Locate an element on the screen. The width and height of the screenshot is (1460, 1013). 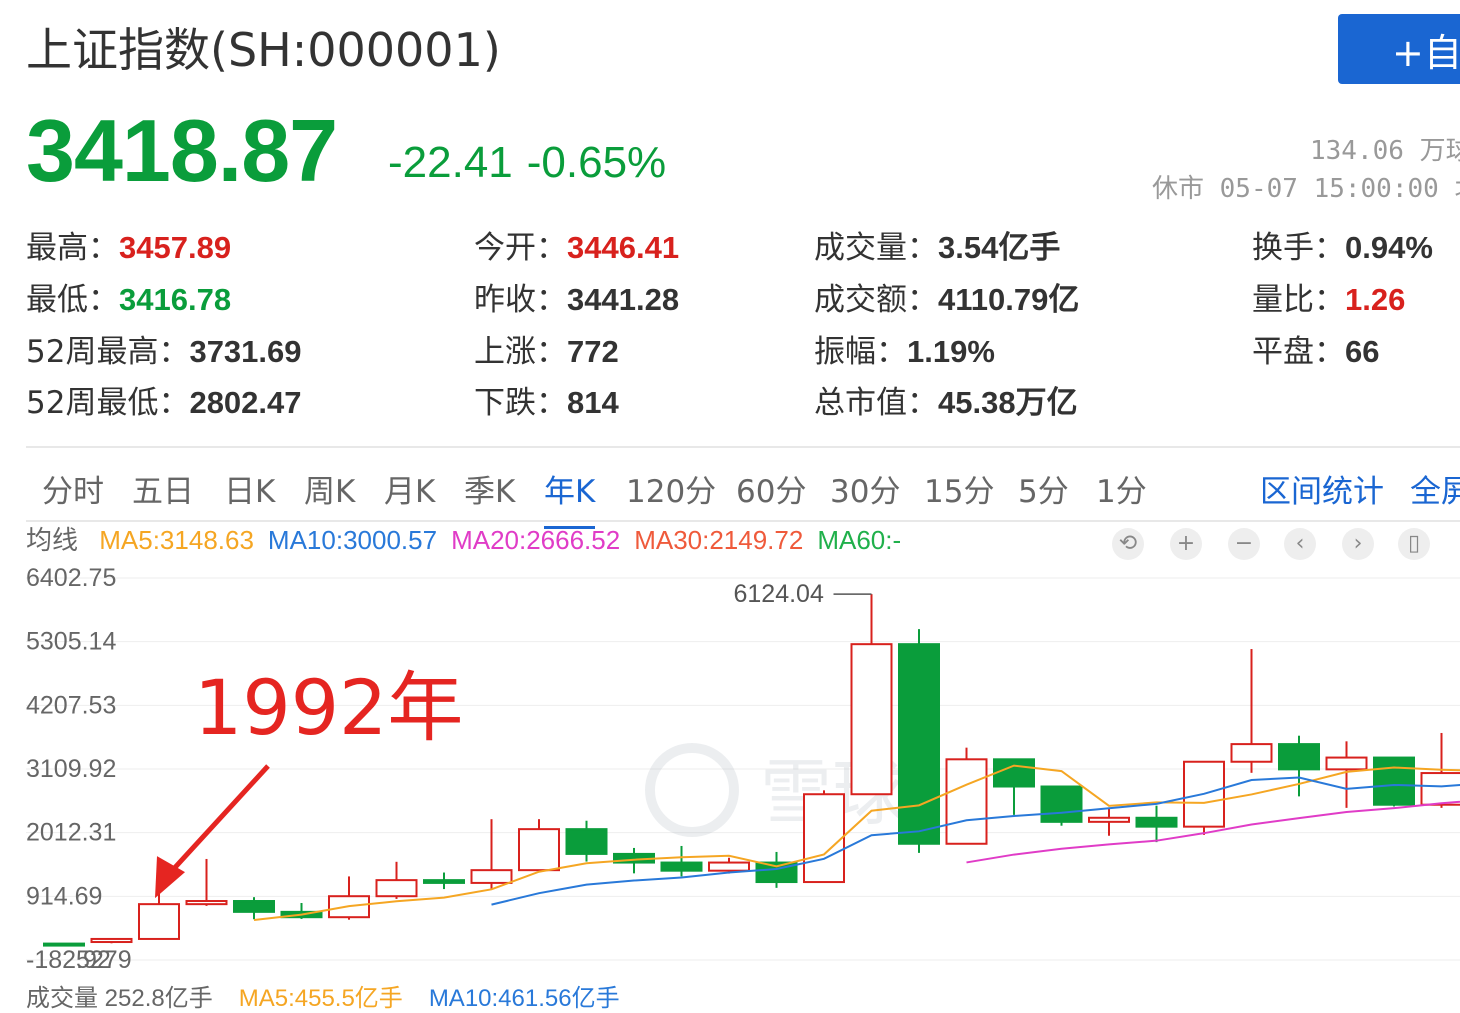
stat-value: 3457.89 is located at coordinates (175, 247).